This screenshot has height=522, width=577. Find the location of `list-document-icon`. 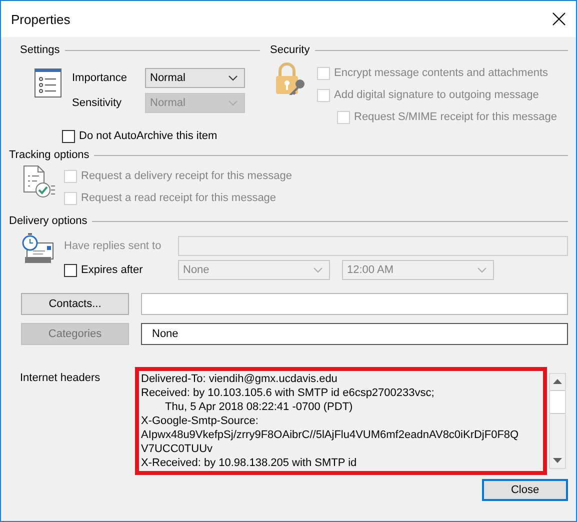

list-document-icon is located at coordinates (48, 83).